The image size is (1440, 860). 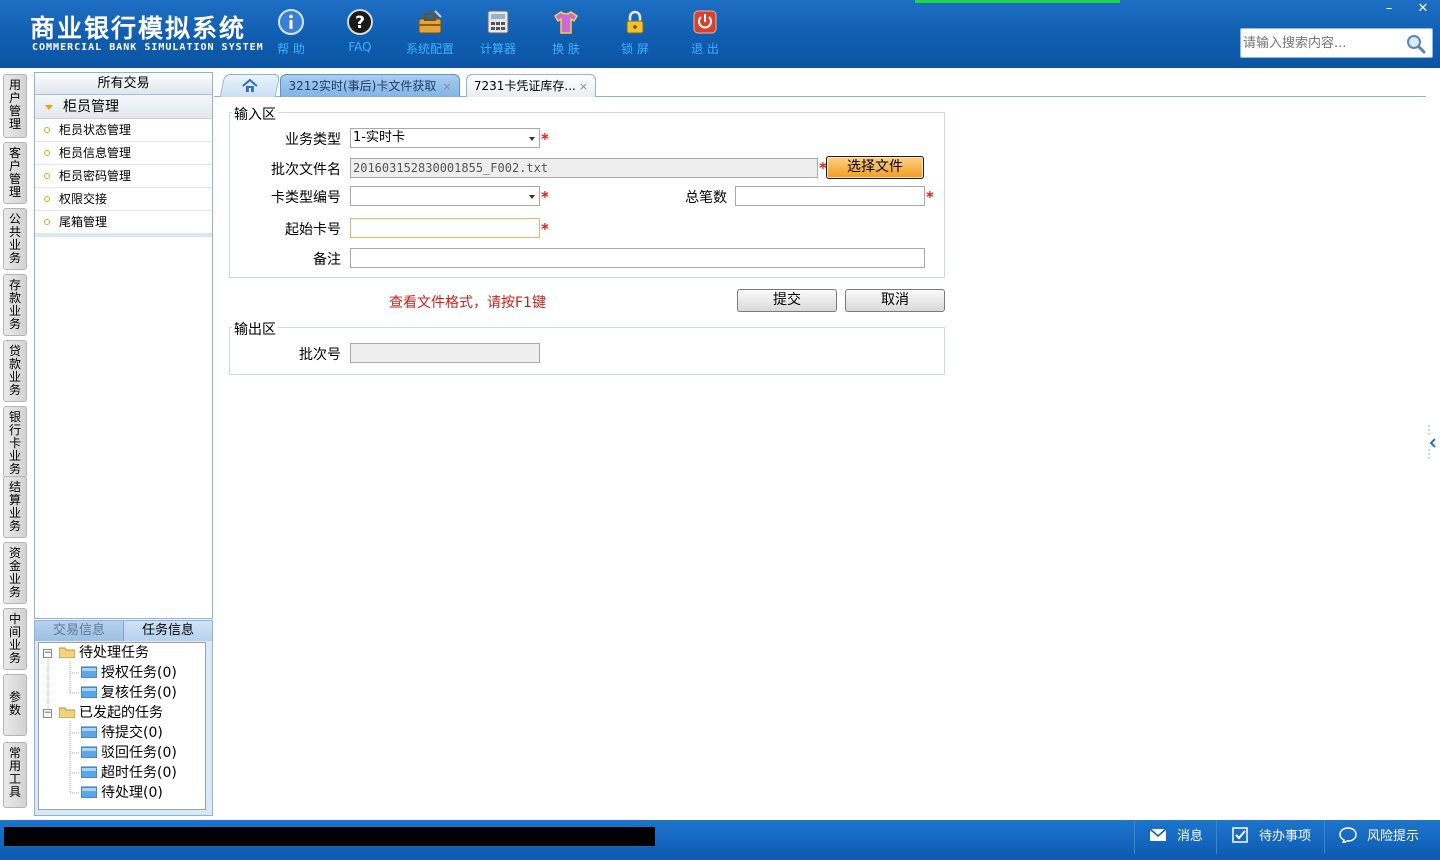 What do you see at coordinates (103, 653) in the screenshot?
I see `tree-node-pending: 待处理任务` at bounding box center [103, 653].